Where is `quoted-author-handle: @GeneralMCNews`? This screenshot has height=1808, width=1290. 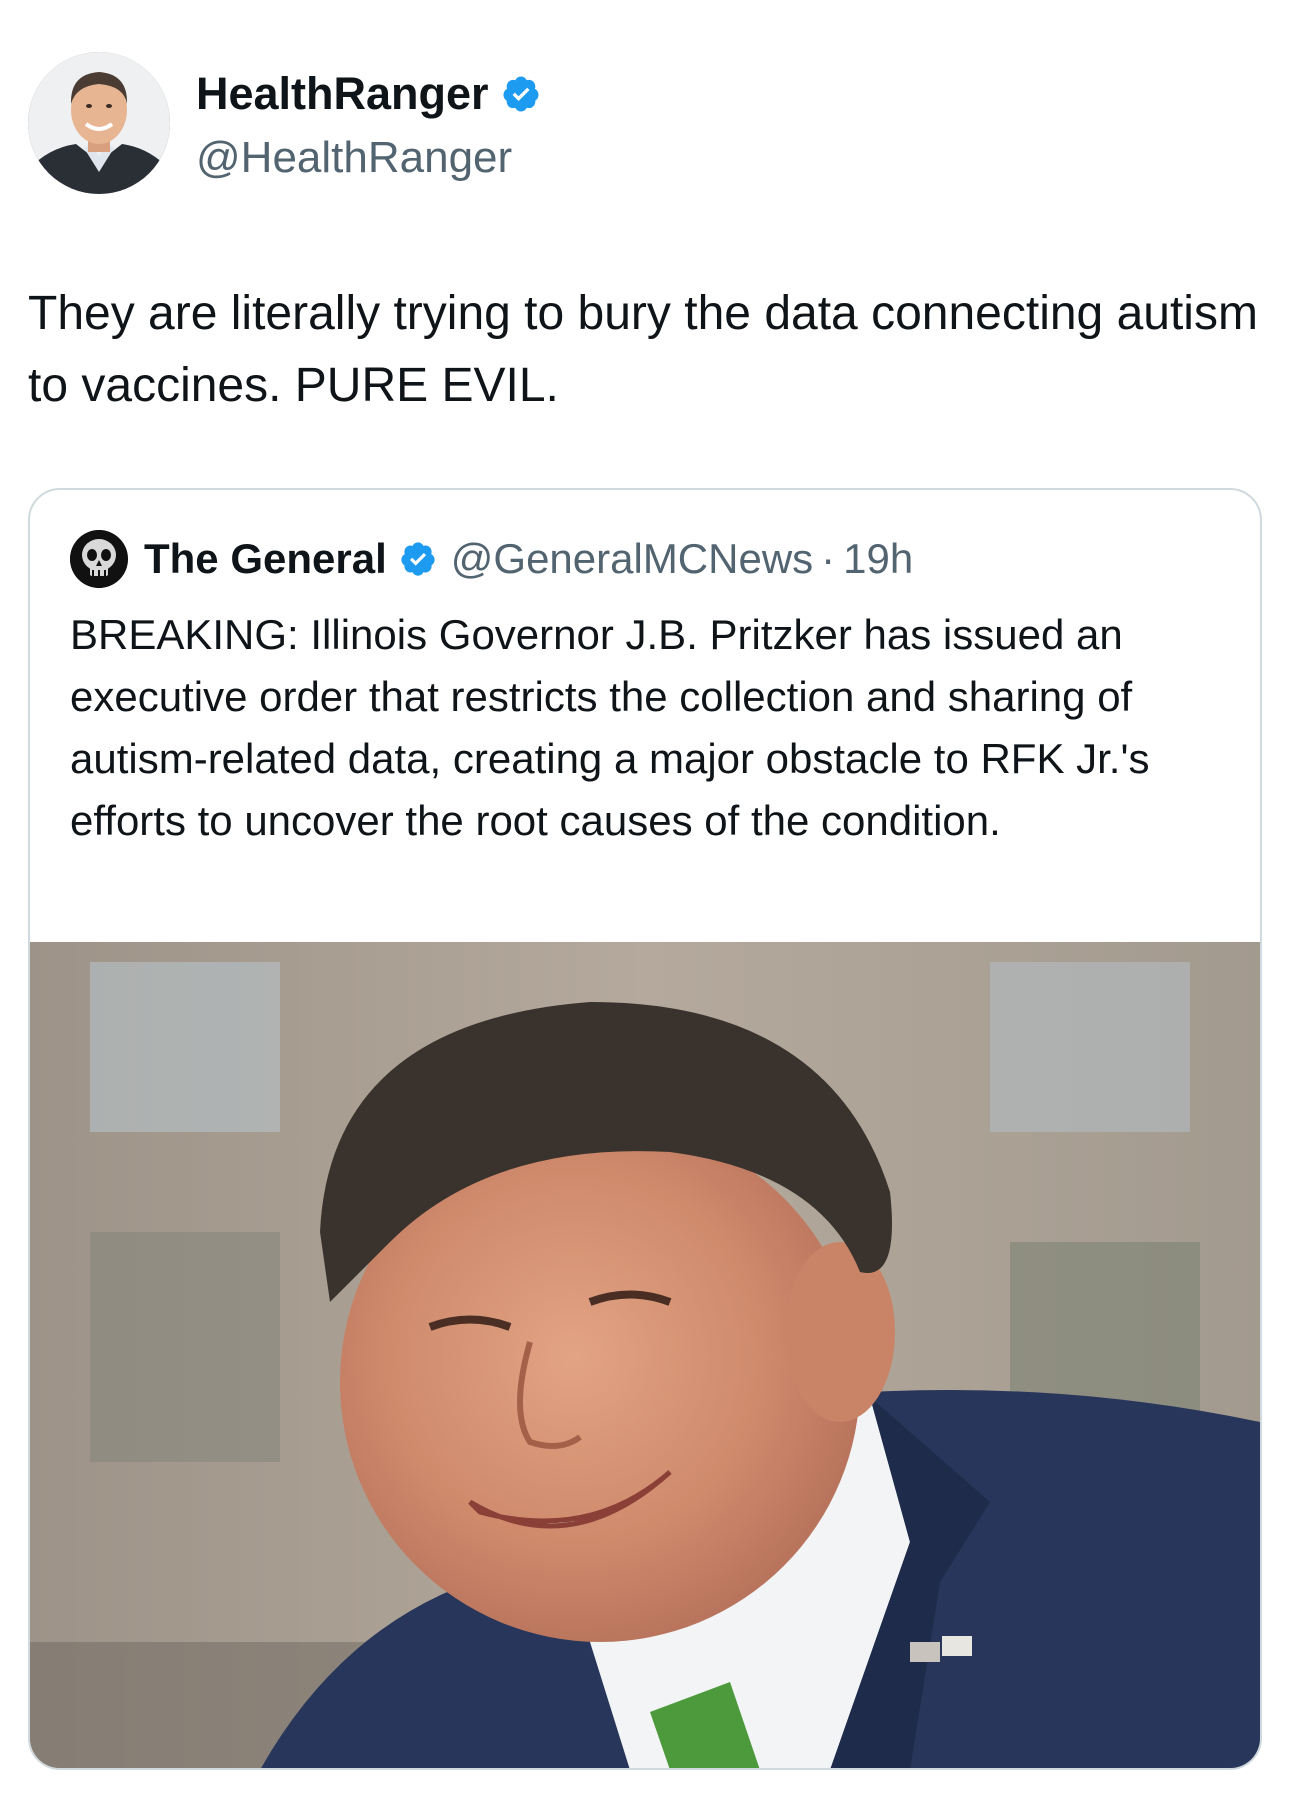
quoted-author-handle: @GeneralMCNews is located at coordinates (632, 559).